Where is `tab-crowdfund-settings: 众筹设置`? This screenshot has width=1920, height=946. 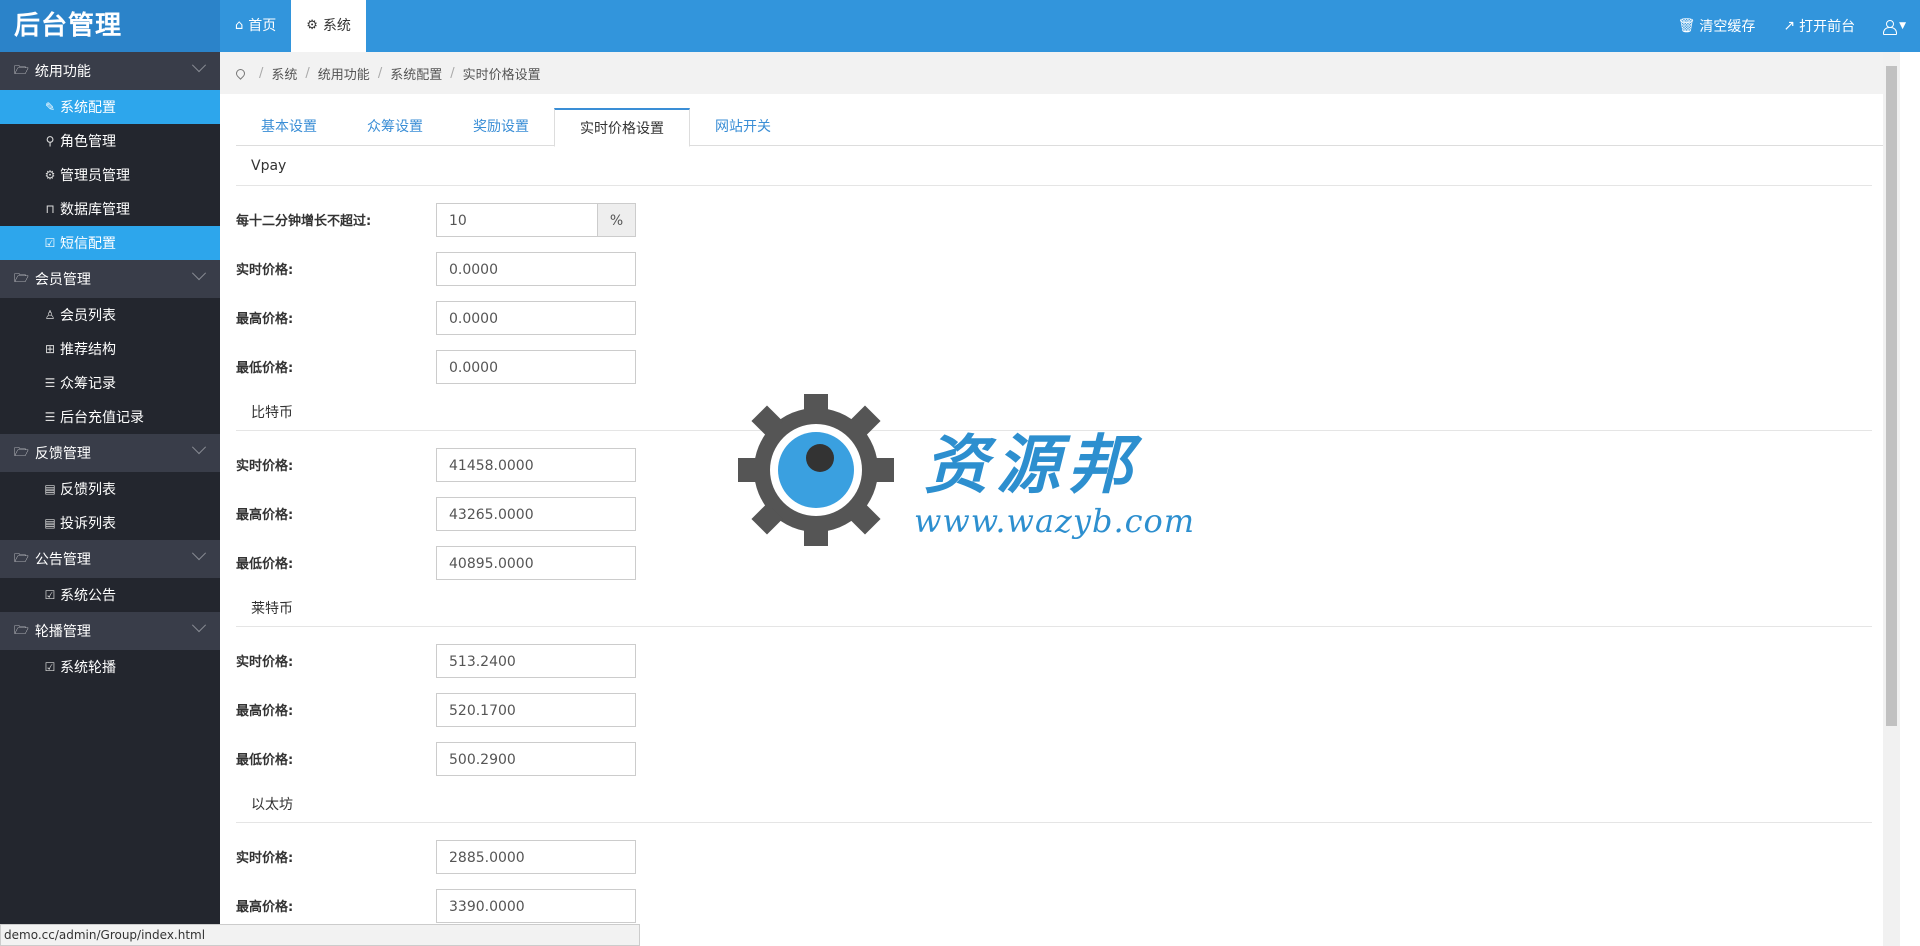
tab-crowdfund-settings: 众筹设置 is located at coordinates (395, 127).